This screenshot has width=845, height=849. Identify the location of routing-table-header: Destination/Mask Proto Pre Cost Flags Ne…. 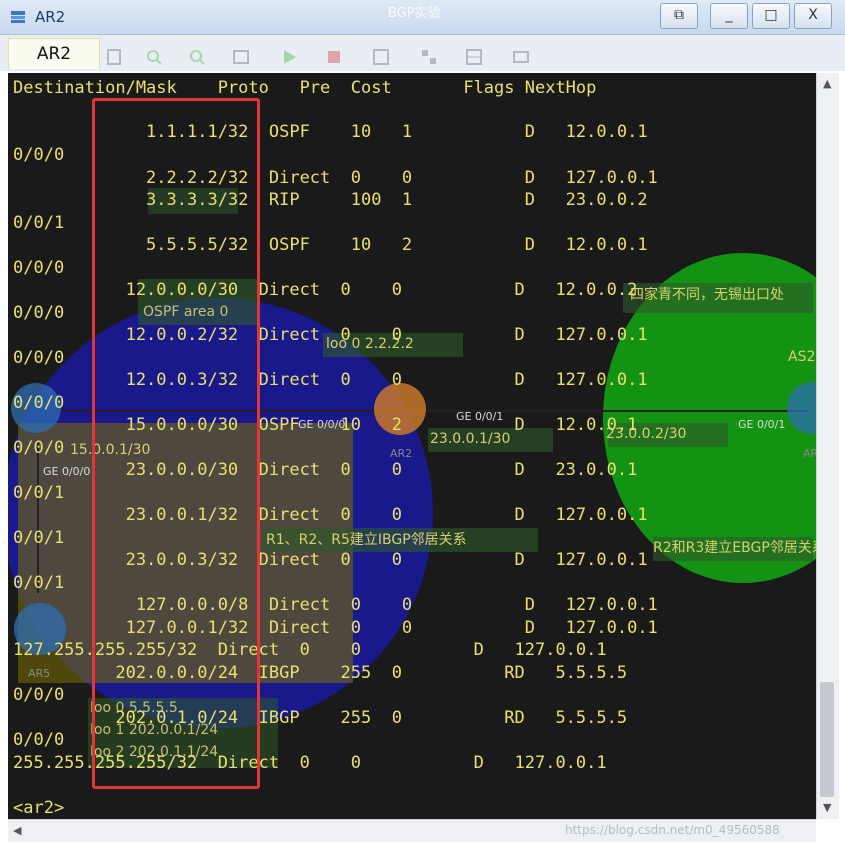
(305, 88).